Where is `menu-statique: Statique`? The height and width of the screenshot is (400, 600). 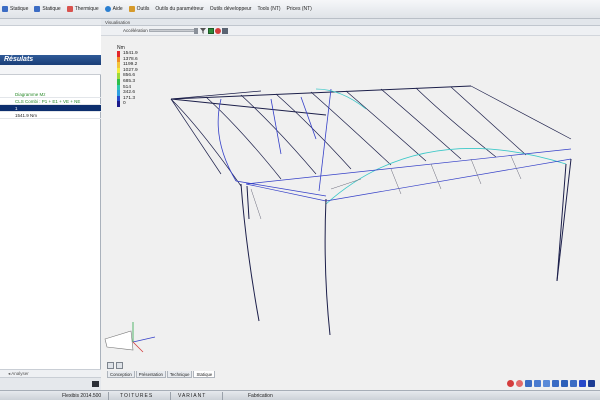 menu-statique: Statique is located at coordinates (15, 9).